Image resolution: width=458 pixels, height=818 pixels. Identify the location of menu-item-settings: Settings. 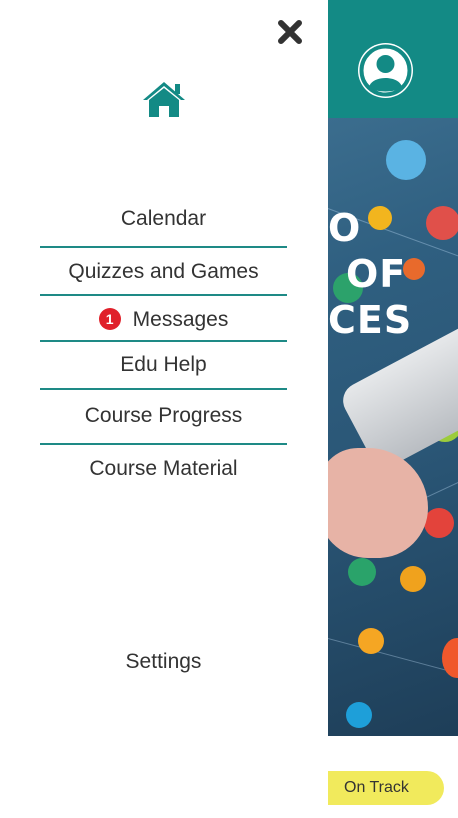
(163, 662).